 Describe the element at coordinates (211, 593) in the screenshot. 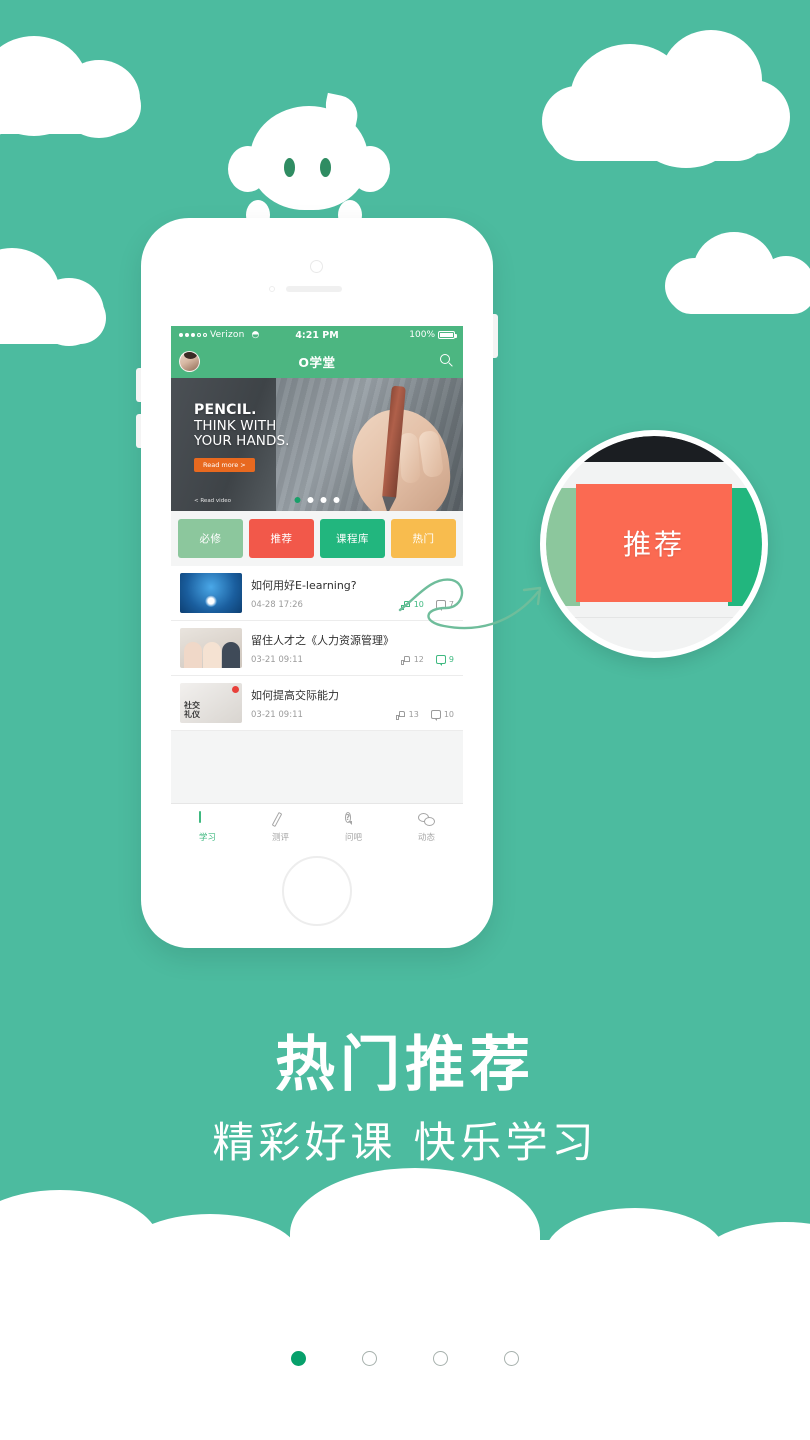

I see `elearning-thumbnail` at that location.